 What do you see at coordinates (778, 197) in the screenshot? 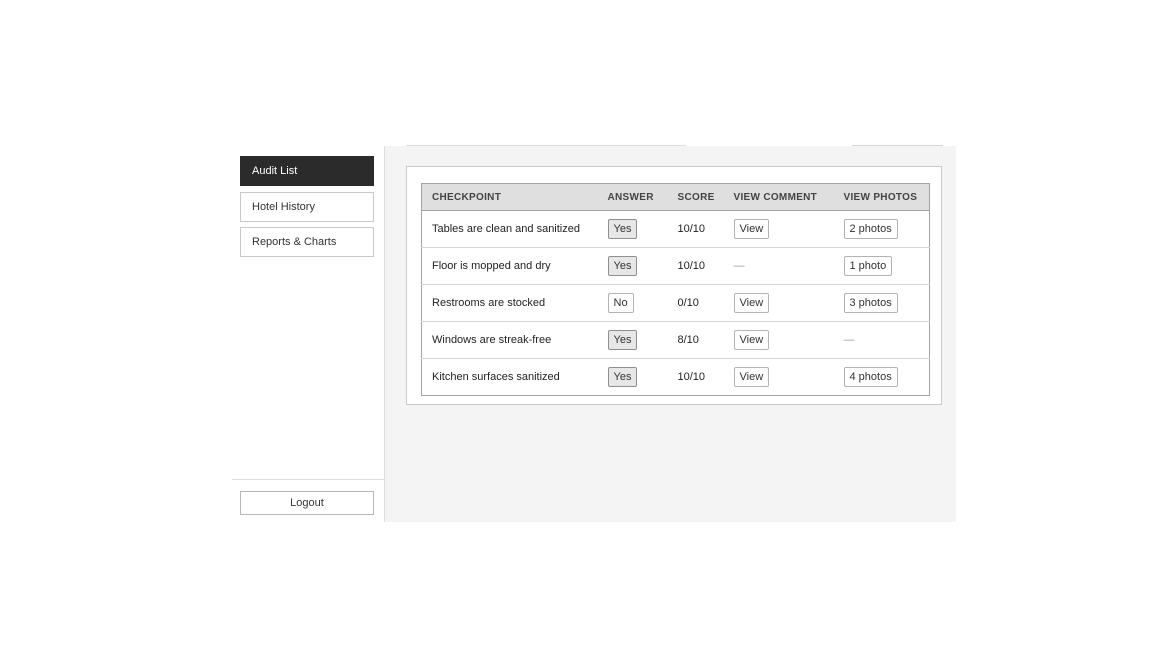
I see `column-header-view-comment: VIEW COMMENT` at bounding box center [778, 197].